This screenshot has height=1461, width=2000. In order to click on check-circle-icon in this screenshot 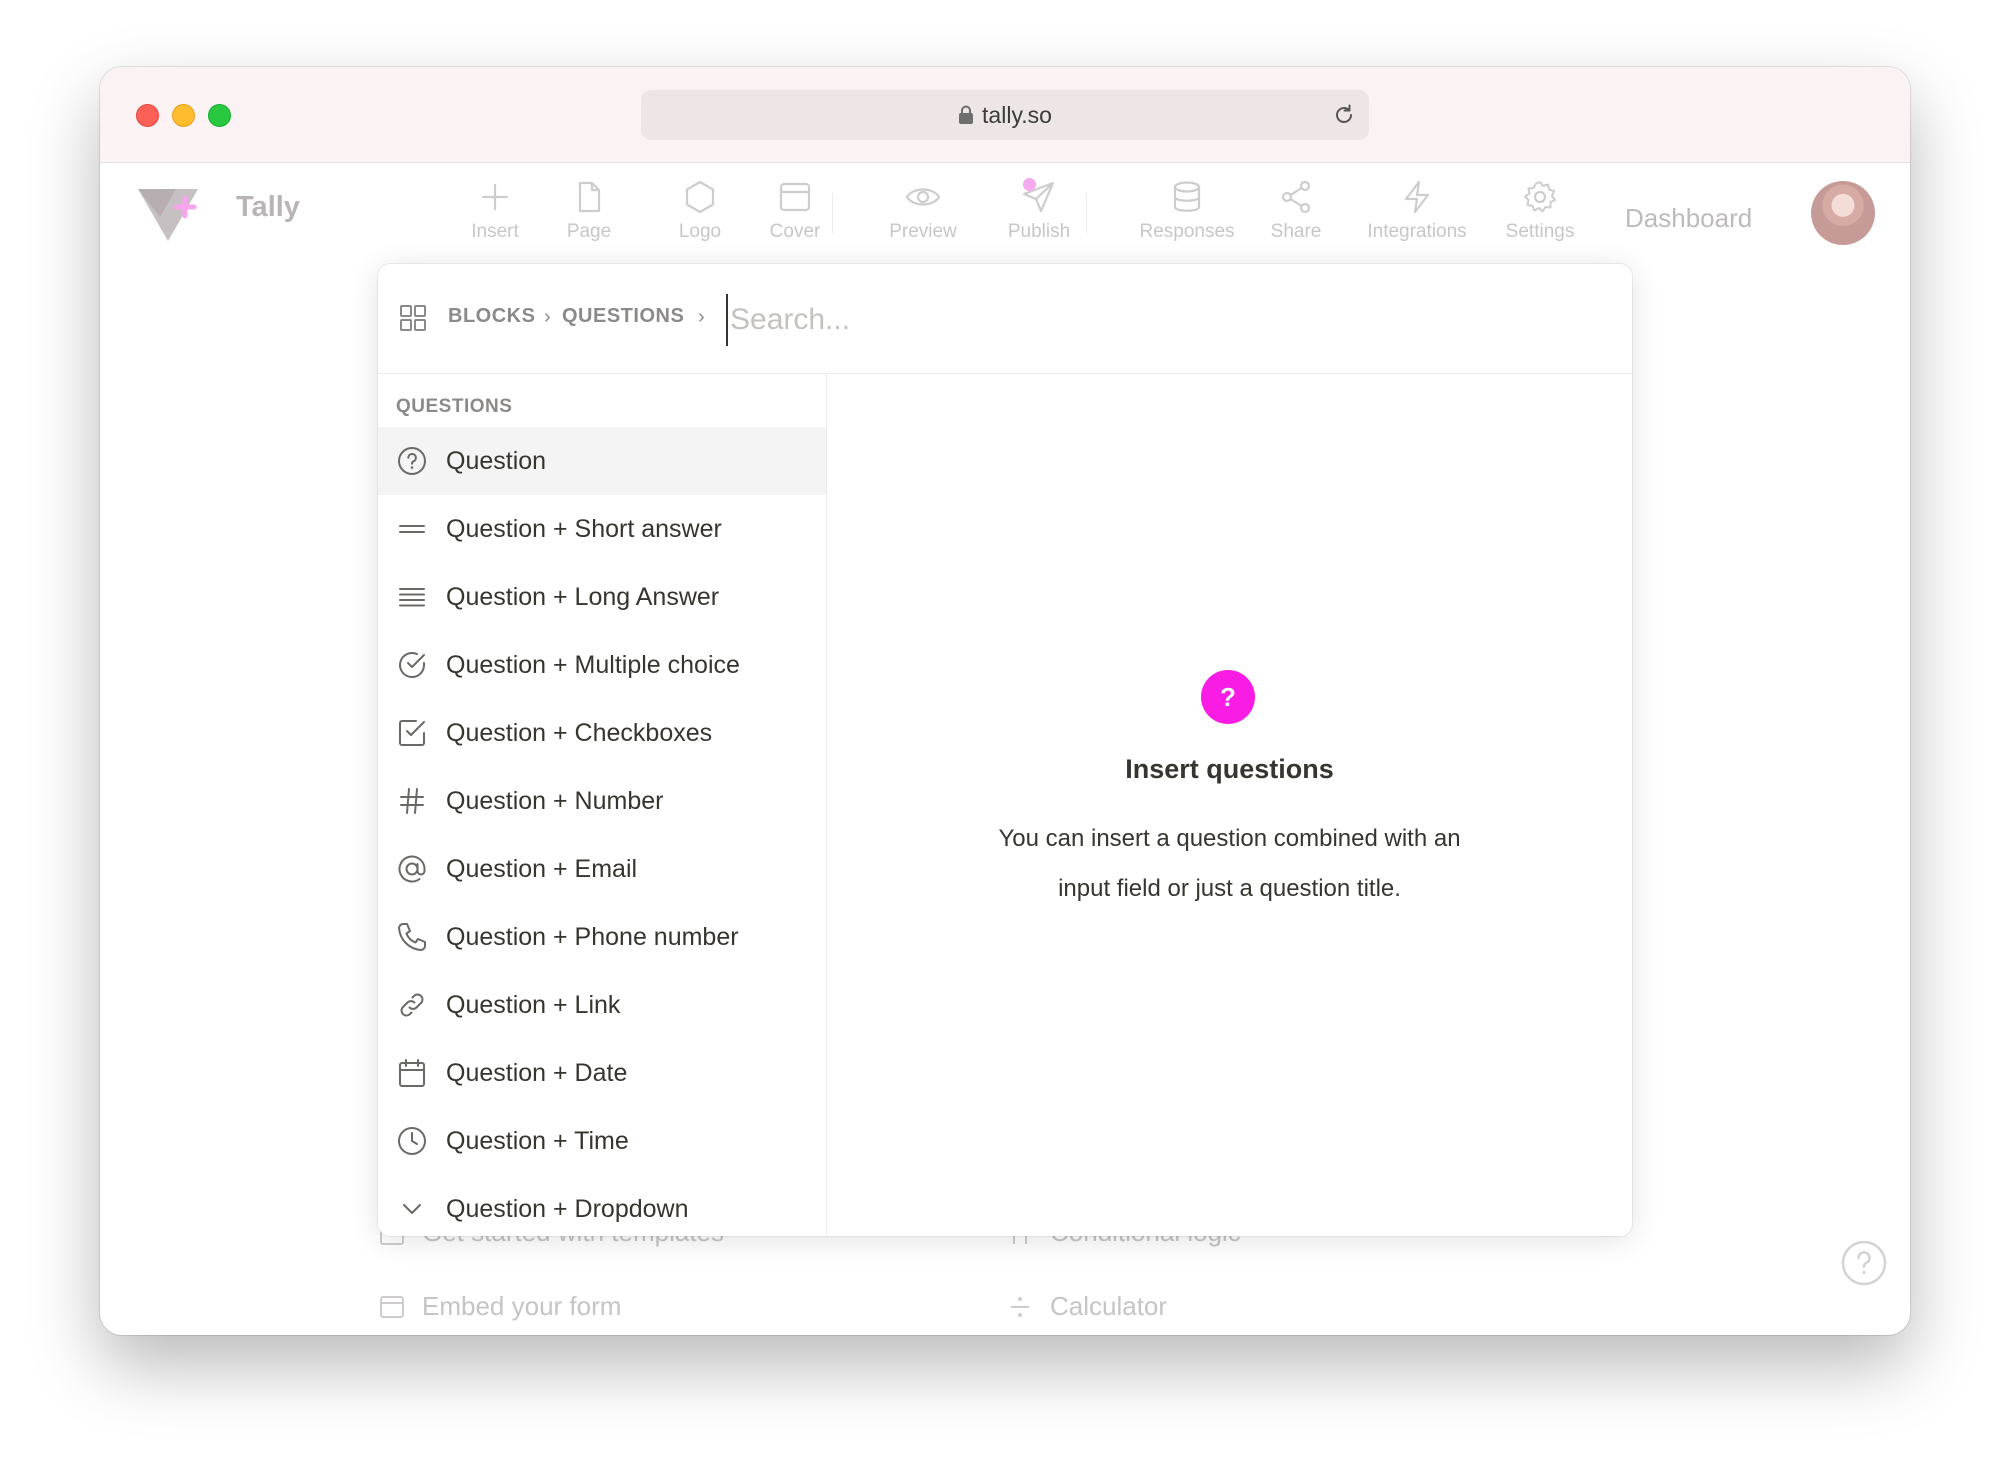, I will do `click(412, 665)`.